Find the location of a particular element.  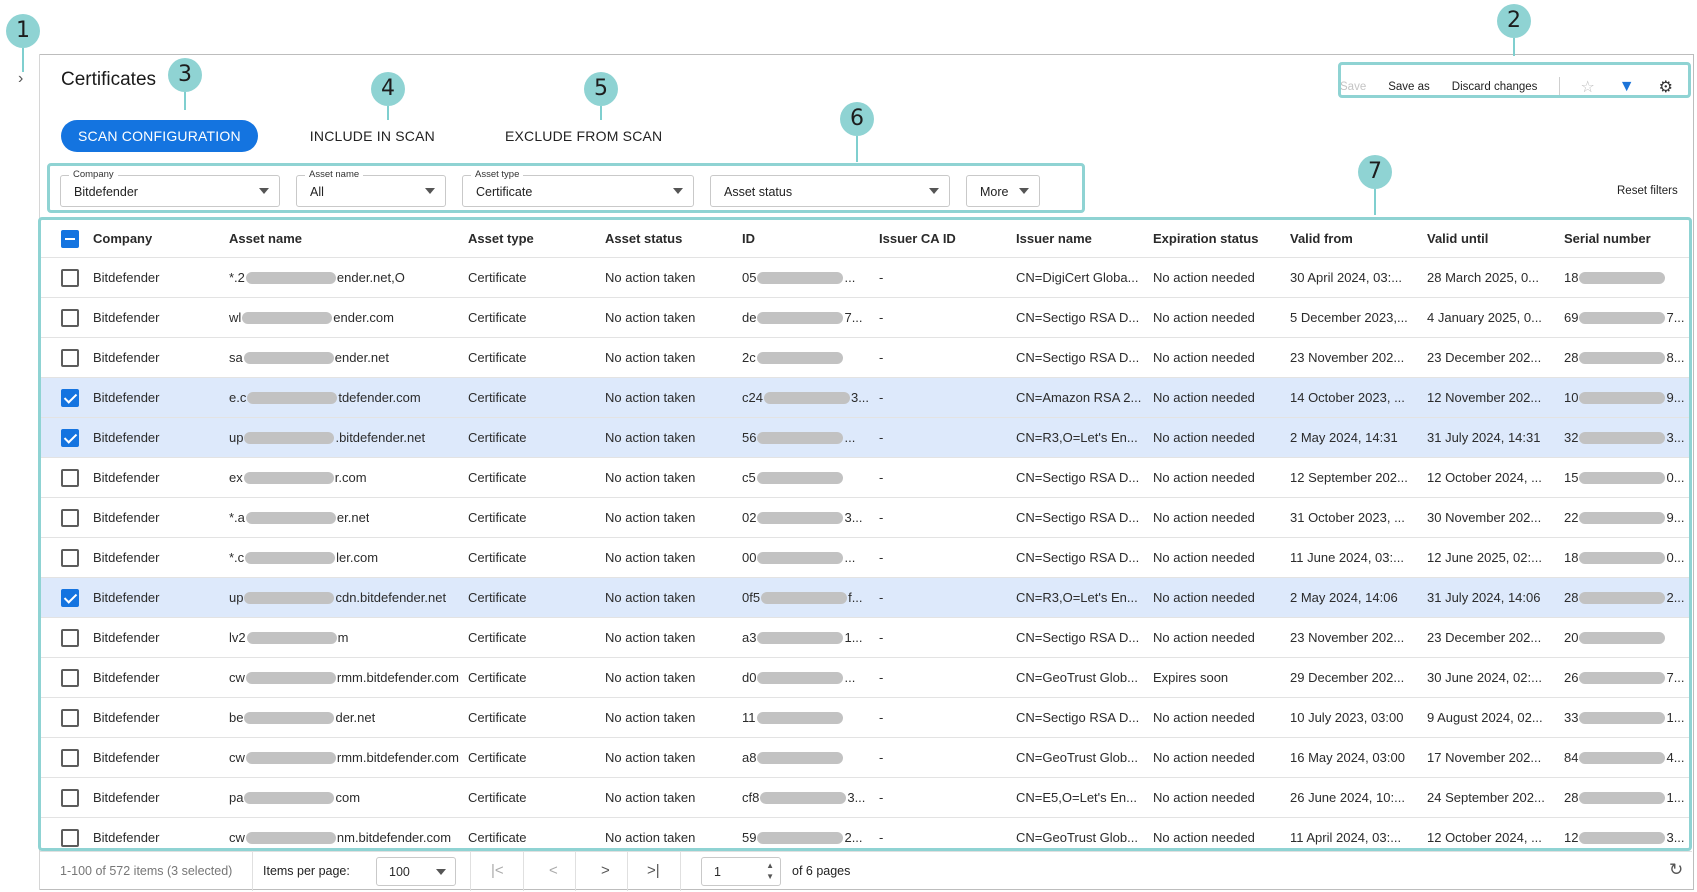

first-page-icon: |< is located at coordinates (497, 870).